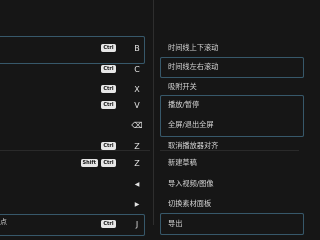  I want to click on right-arrow-icon: ▶, so click(137, 204).